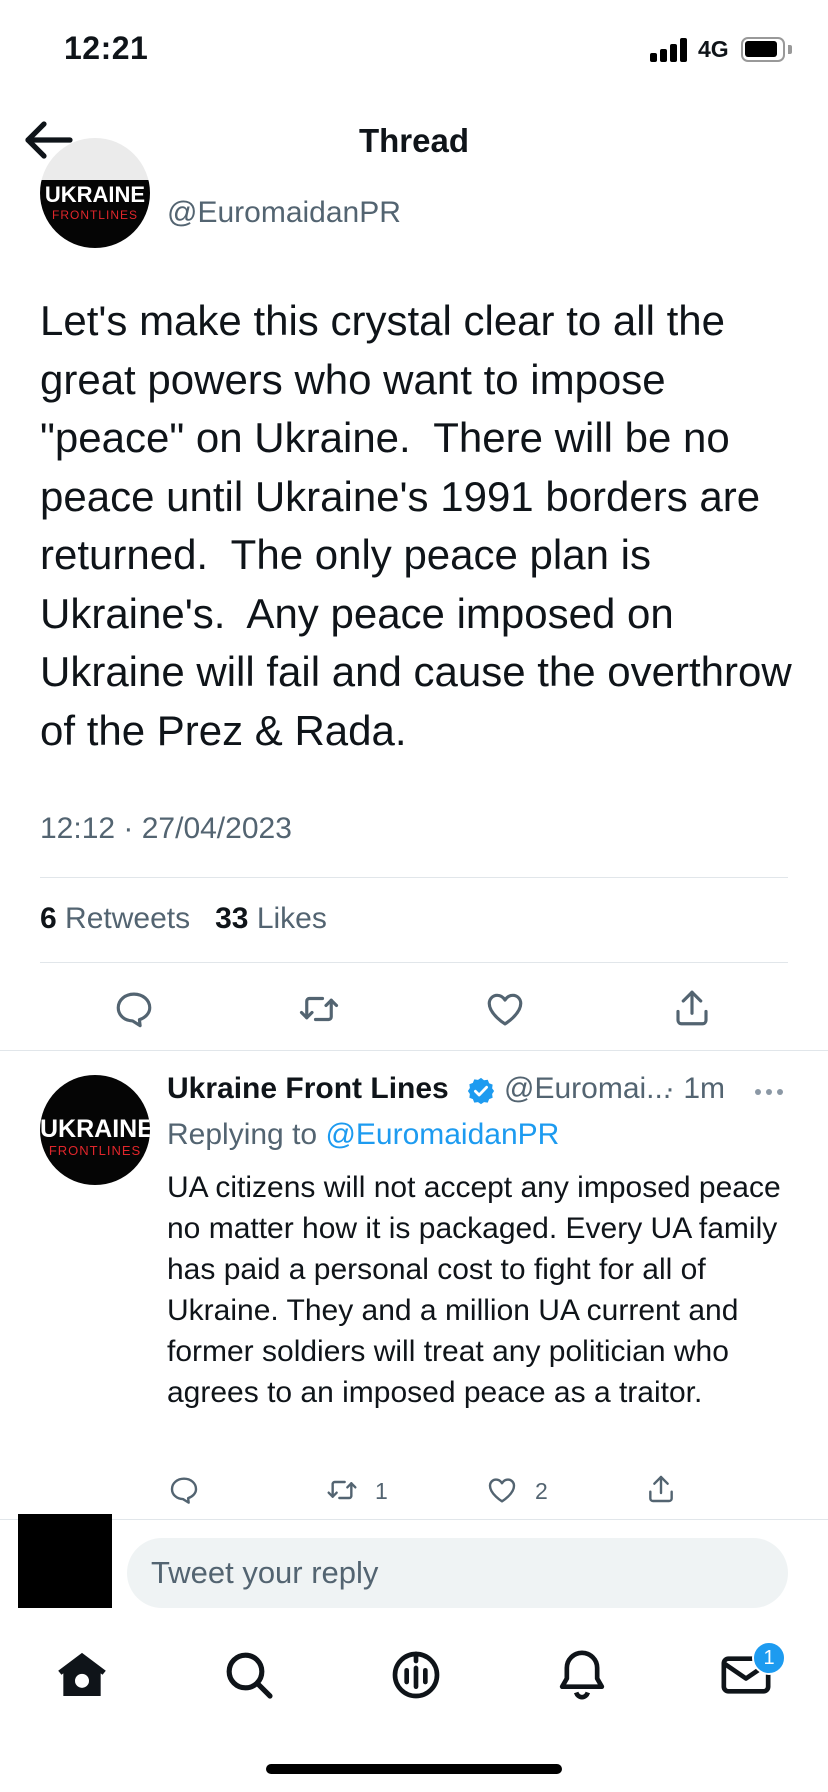 The image size is (828, 1792). What do you see at coordinates (166, 828) in the screenshot?
I see `tweet-timestamp: 12:12 · 27/04/2023` at bounding box center [166, 828].